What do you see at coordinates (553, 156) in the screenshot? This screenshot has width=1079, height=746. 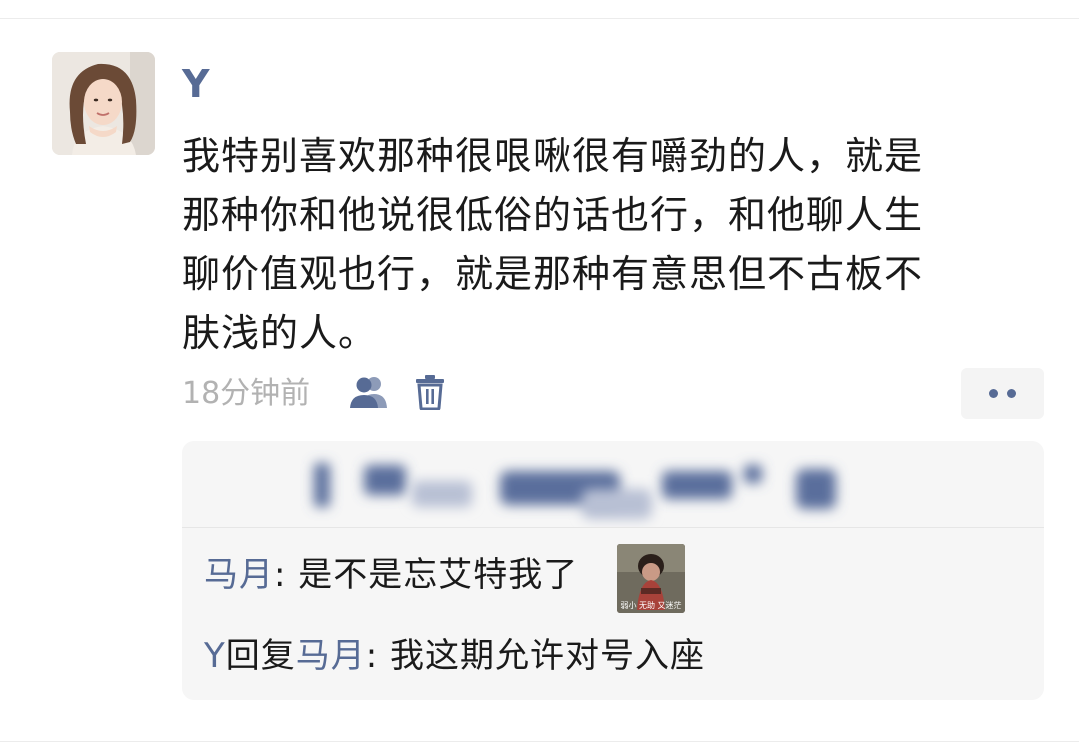 I see `post-text-line: 我特别喜欢那种很哏啾很有嚼劲的人，就是` at bounding box center [553, 156].